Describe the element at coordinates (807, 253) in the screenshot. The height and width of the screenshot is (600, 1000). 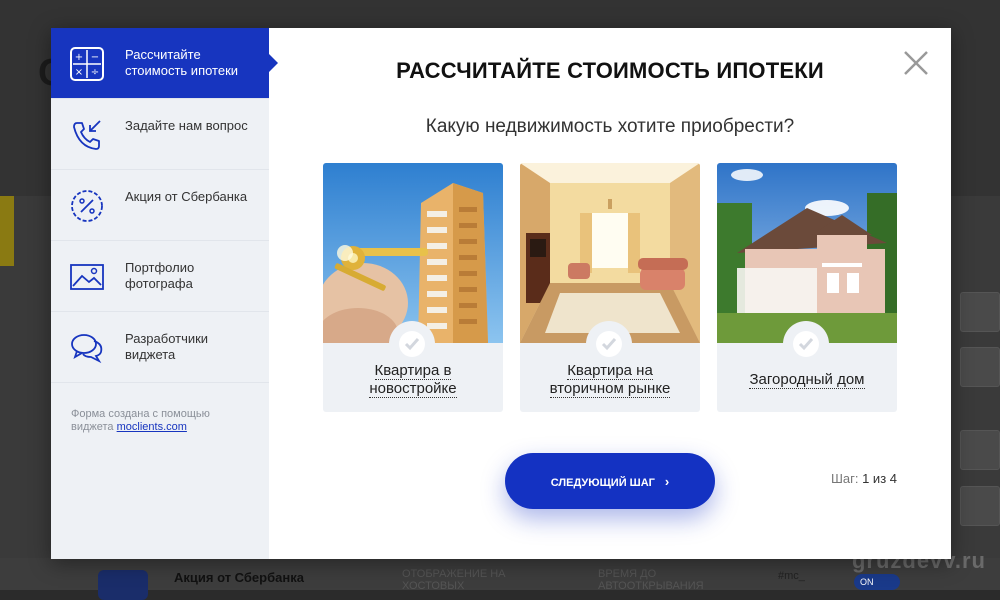
I see `country-house-photo` at that location.